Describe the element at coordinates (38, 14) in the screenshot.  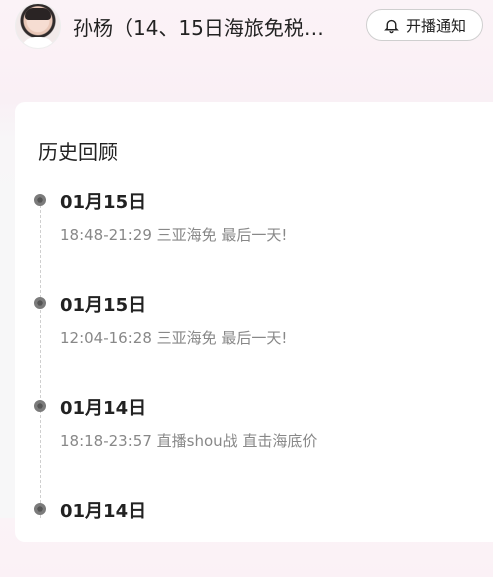
I see `avatar-hair` at that location.